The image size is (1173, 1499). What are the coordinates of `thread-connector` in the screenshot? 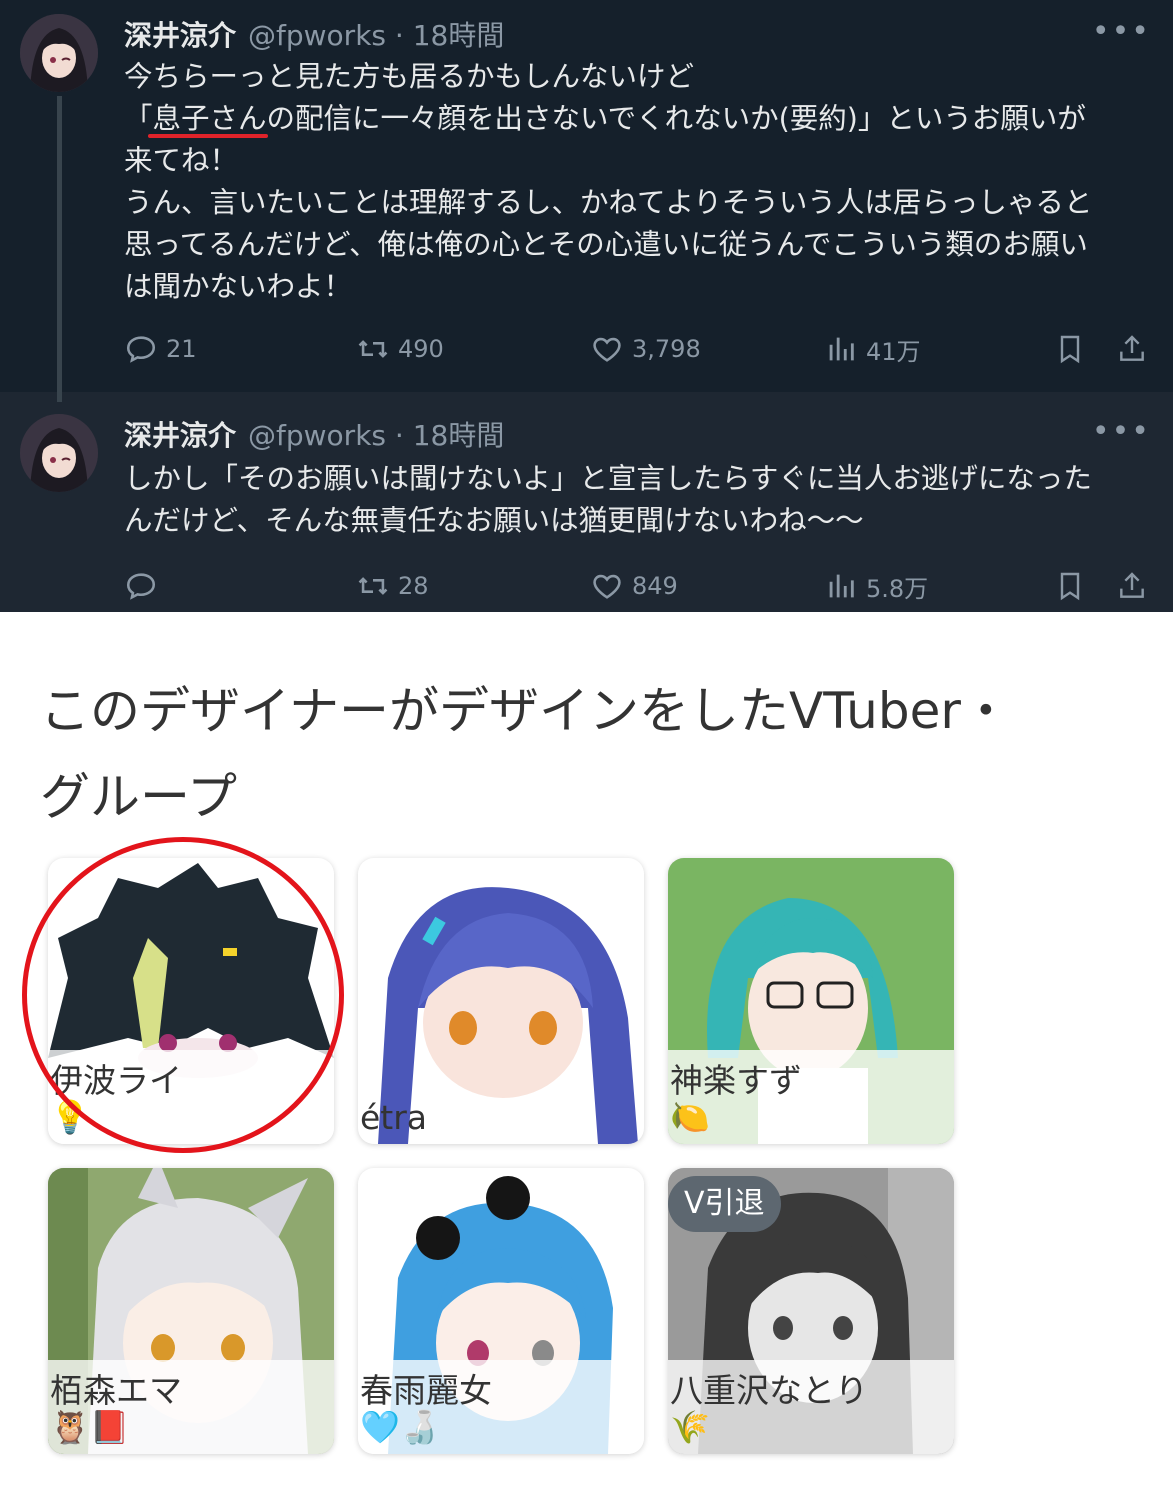 It's located at (59, 249).